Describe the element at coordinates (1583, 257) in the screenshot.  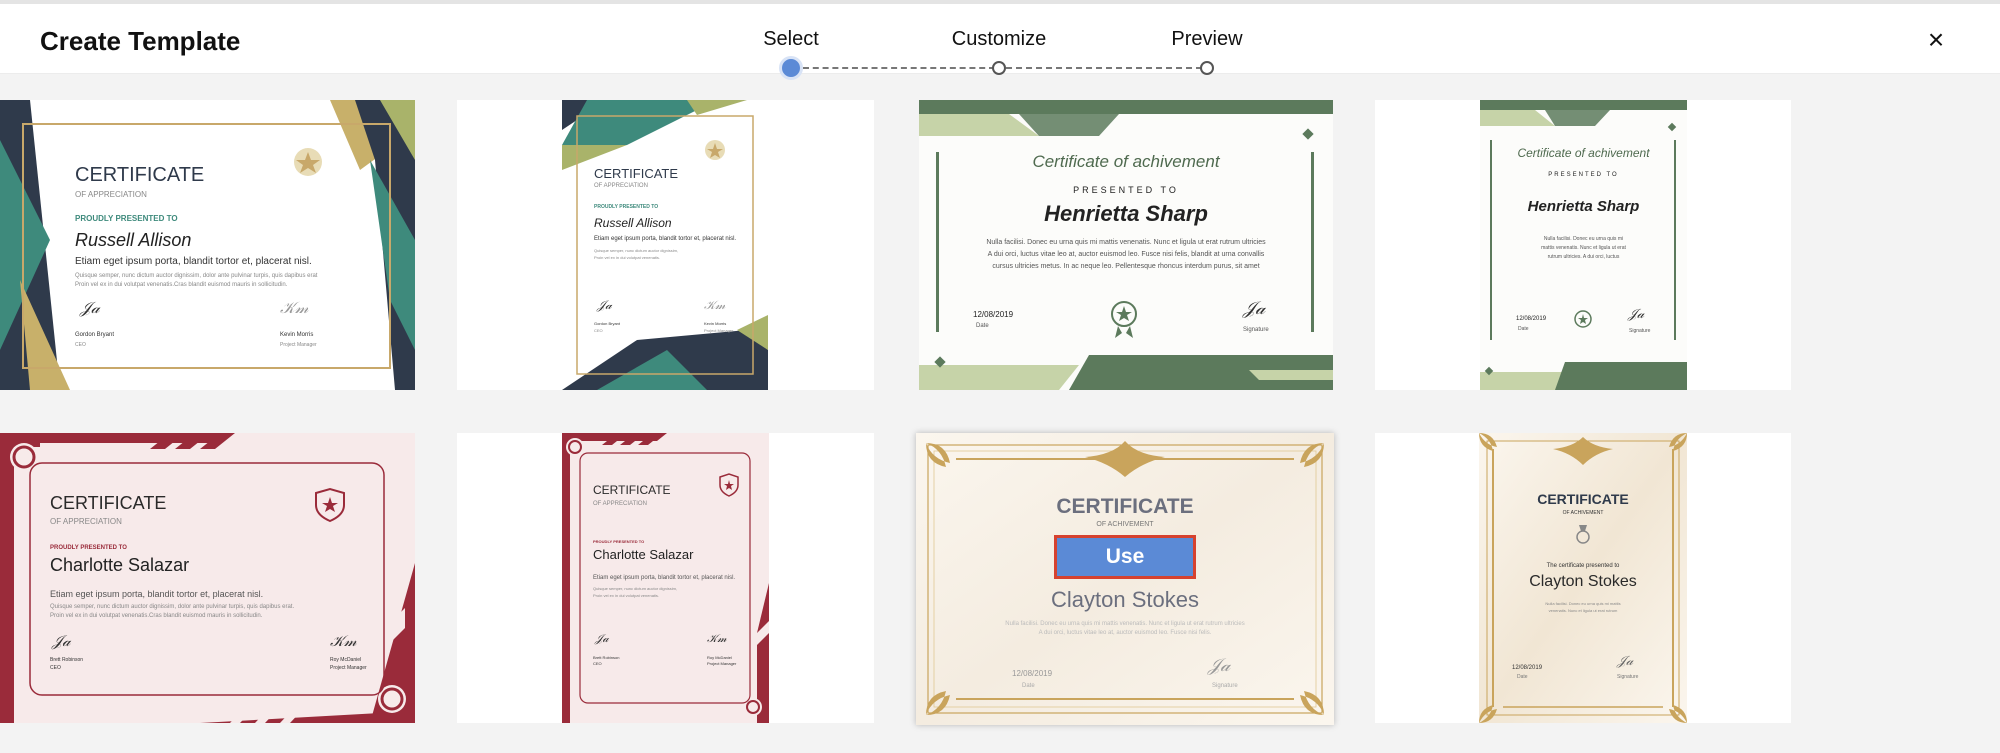
I see `fine-print-3: rutrum ultricies. A dui orci, luctus` at that location.